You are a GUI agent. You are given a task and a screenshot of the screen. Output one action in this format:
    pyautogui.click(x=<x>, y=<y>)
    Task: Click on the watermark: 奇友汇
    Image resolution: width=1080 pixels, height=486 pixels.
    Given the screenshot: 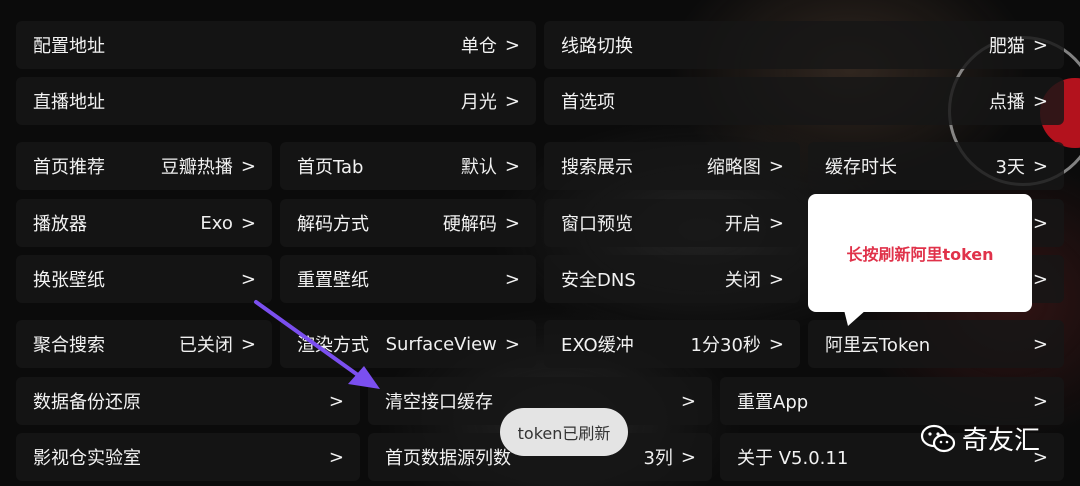 What is the action you would take?
    pyautogui.click(x=980, y=438)
    